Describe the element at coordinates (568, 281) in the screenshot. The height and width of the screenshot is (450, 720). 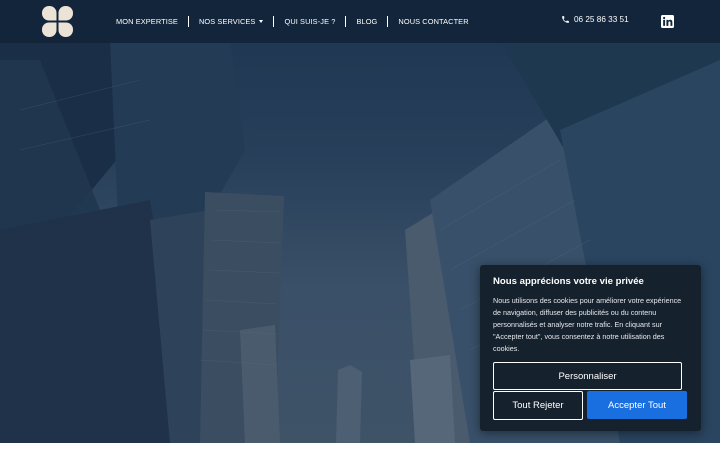
I see `cookie-title: Nous apprécions votre vie privée` at that location.